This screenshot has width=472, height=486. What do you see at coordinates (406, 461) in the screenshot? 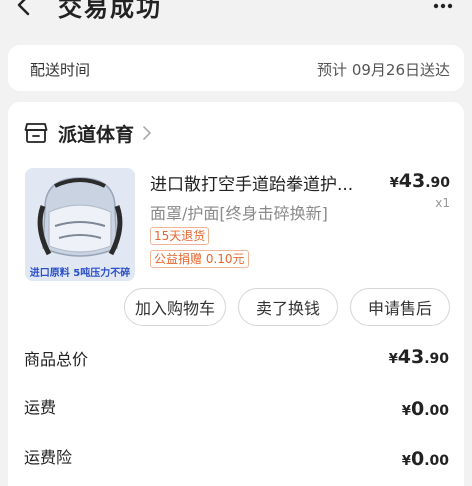
I see `shipping-insurance-currency: ¥` at bounding box center [406, 461].